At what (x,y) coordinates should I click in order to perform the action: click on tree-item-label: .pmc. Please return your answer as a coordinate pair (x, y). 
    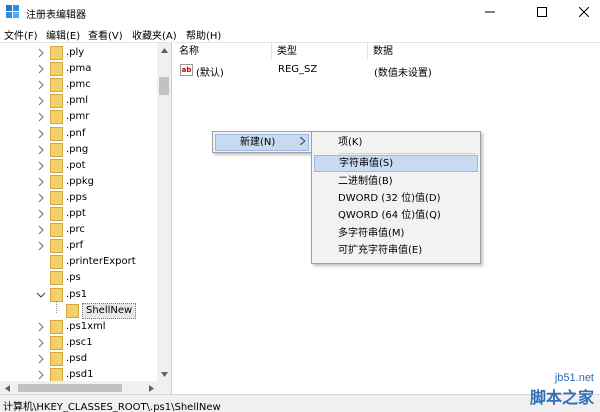
    Looking at the image, I should click on (78, 85).